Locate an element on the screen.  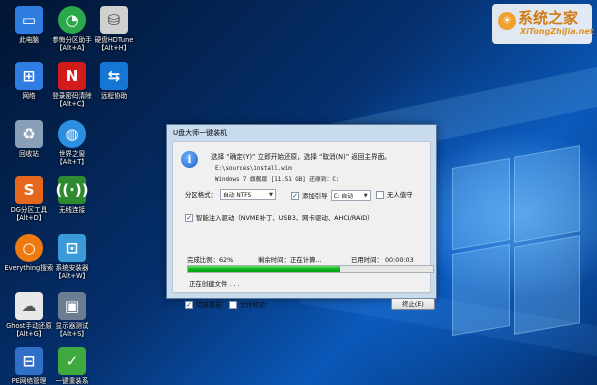
desktop-icon-one-click-reinstall: ✓ 一键重装系 is located at coordinates (72, 366).